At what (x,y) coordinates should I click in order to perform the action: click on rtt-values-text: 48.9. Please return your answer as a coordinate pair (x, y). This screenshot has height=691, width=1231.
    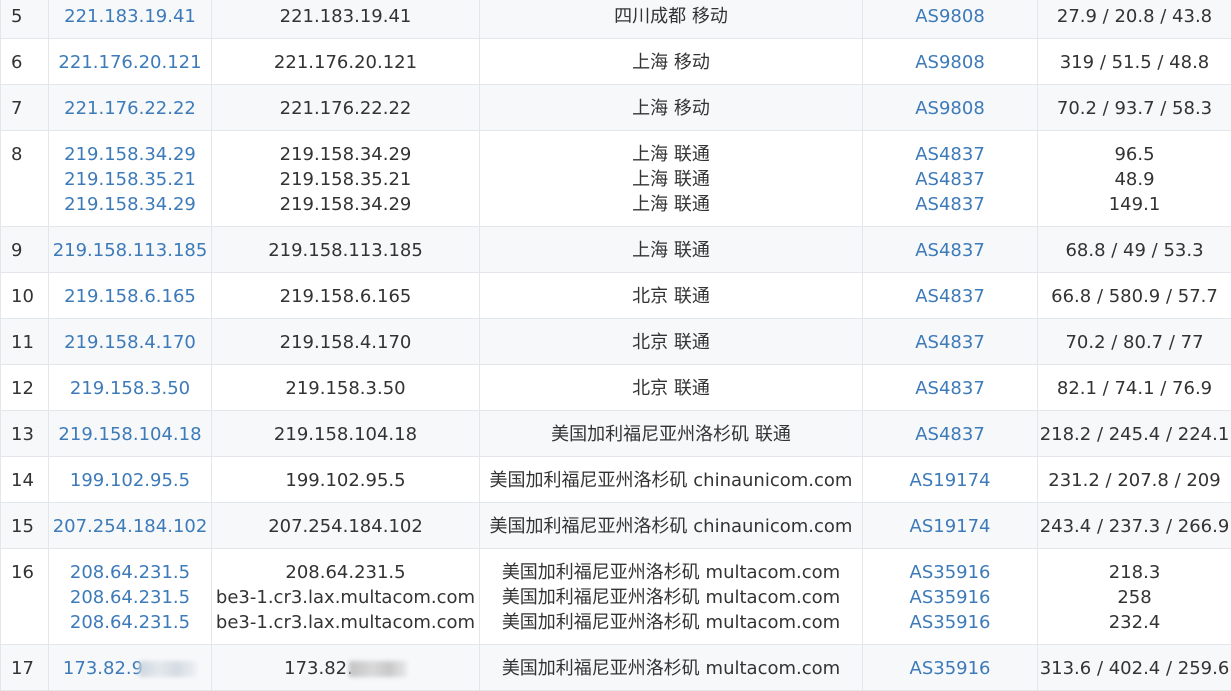
    Looking at the image, I should click on (1134, 179).